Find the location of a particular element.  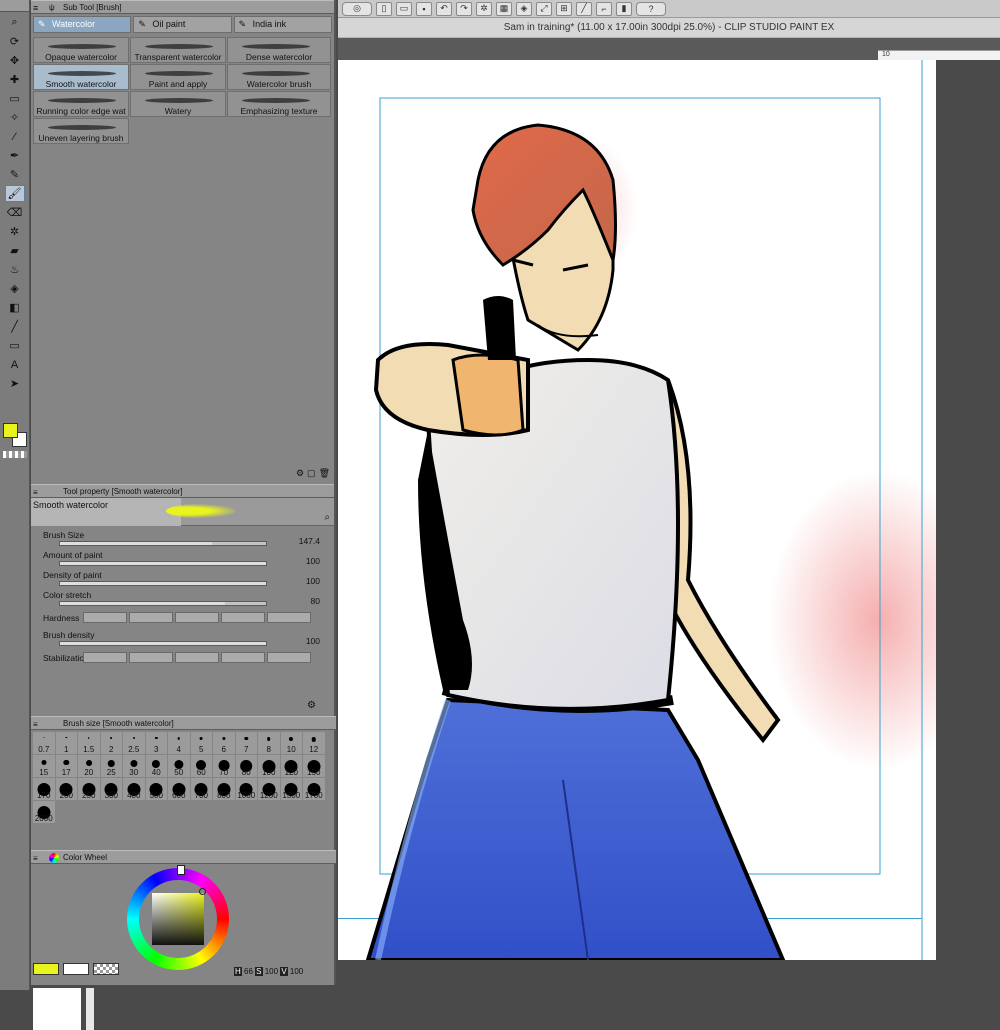

saturation-value-square is located at coordinates (178, 919).